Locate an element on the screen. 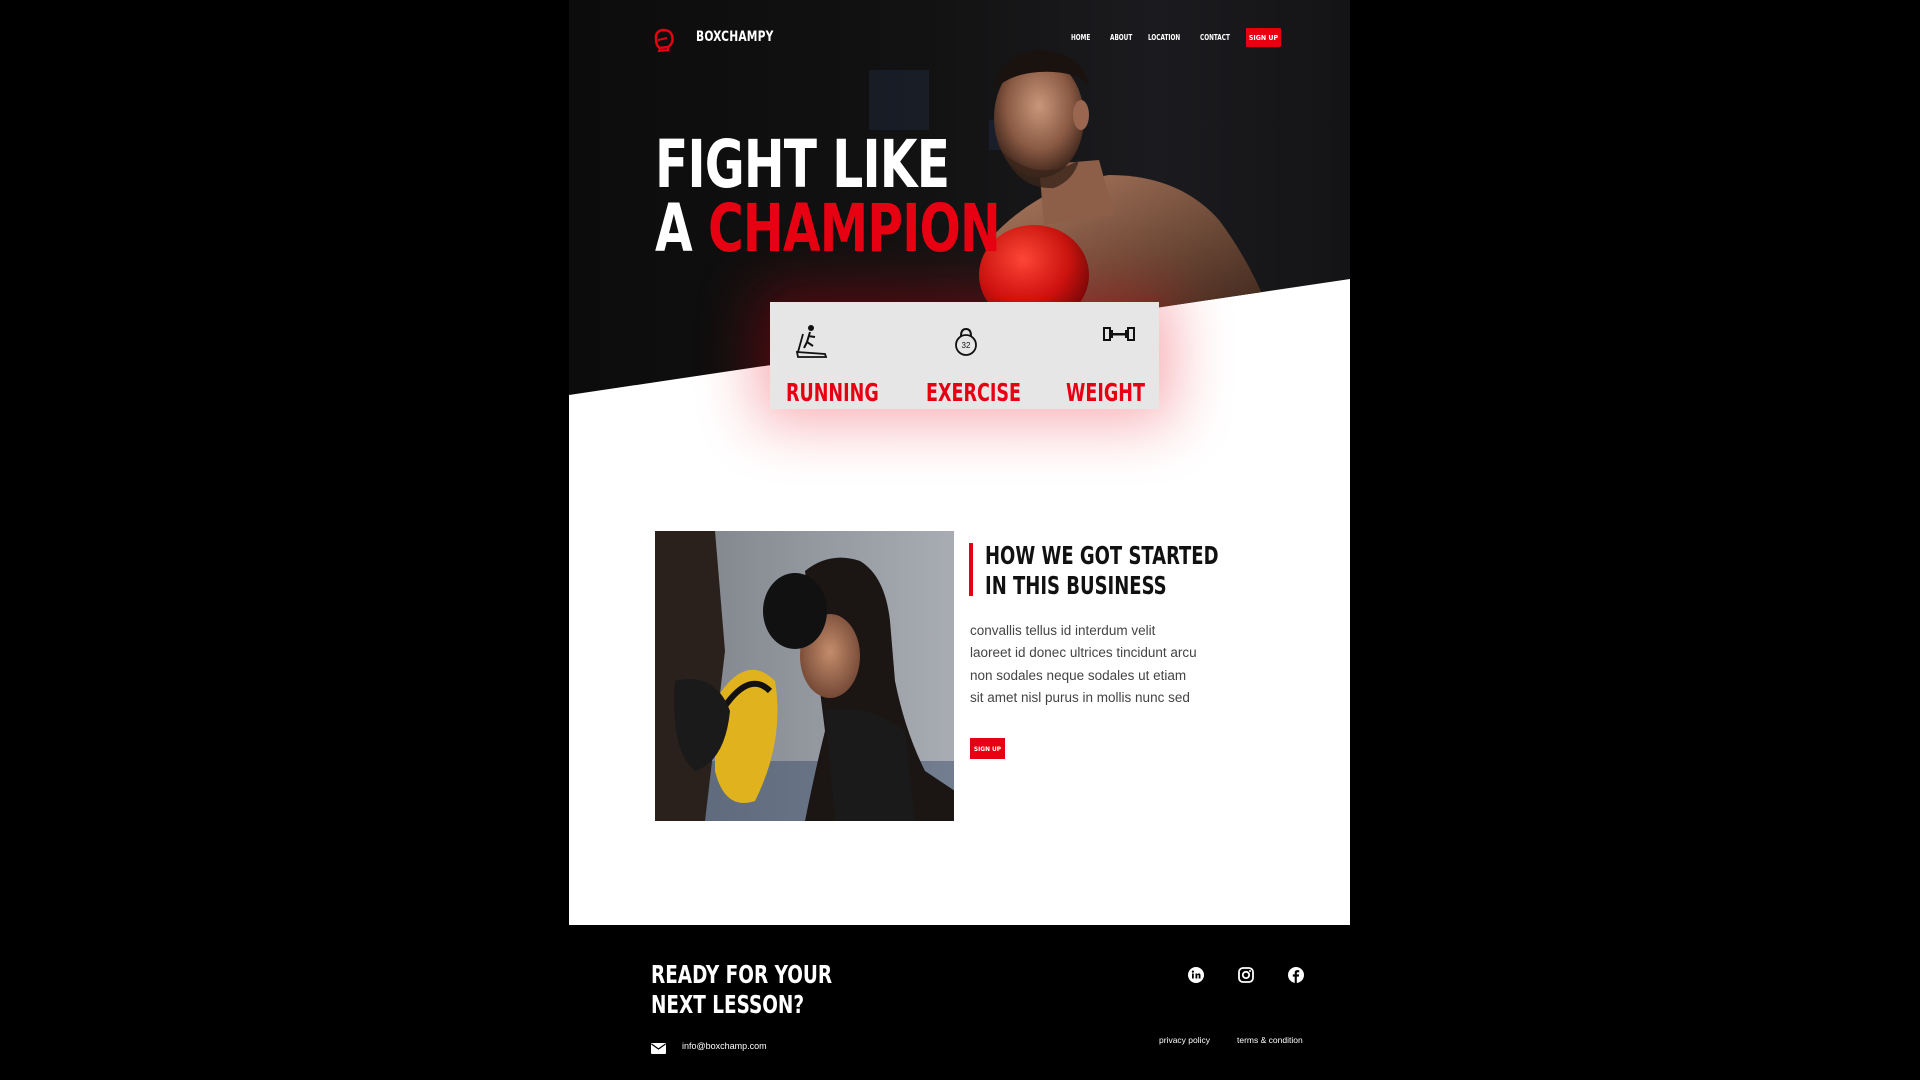 This screenshot has height=1080, width=1920. footer-title: READY FOR YOUR NEXT LESSON? is located at coordinates (741, 990).